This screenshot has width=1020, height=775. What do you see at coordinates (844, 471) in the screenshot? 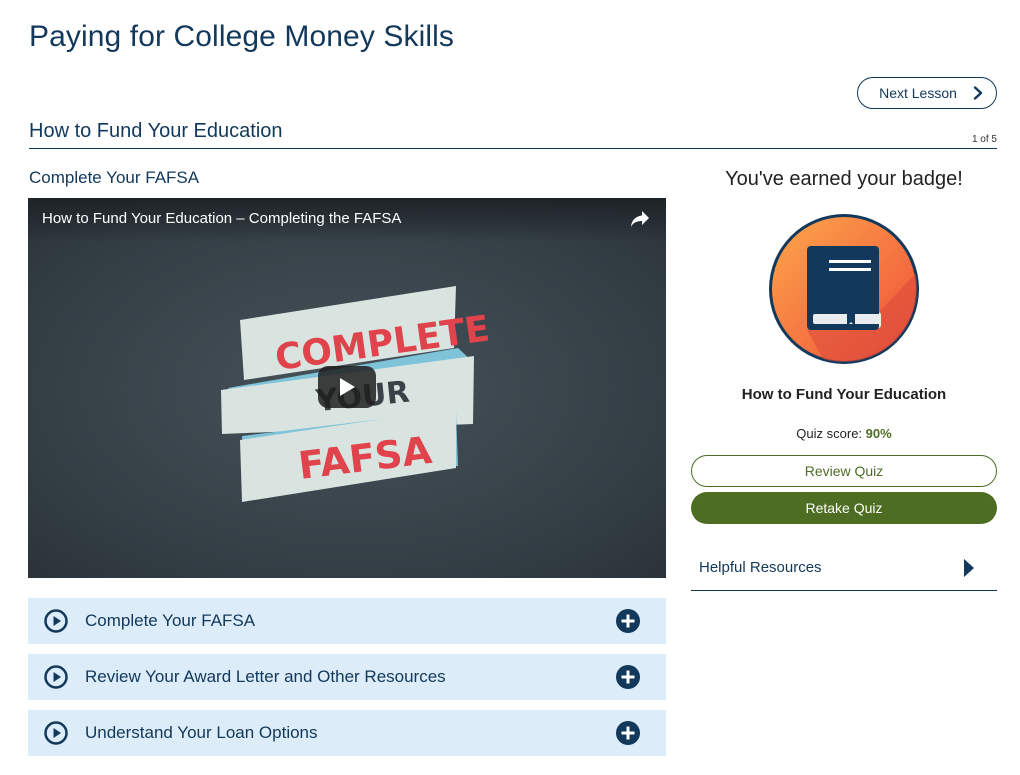
I see `review-quiz-button: Review Quiz` at bounding box center [844, 471].